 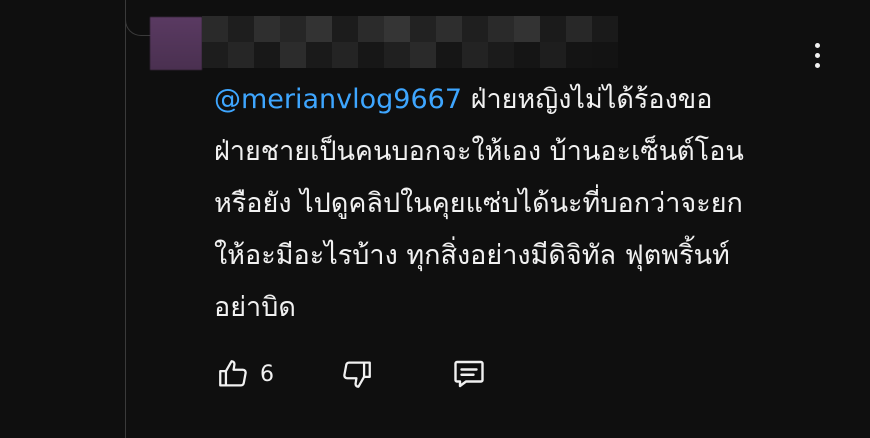 What do you see at coordinates (479, 151) in the screenshot?
I see `comment-line-2: ฝ่ายชายเป็นคนบอกจะให้เอง บ้านอะเซ็นต์โอน` at bounding box center [479, 151].